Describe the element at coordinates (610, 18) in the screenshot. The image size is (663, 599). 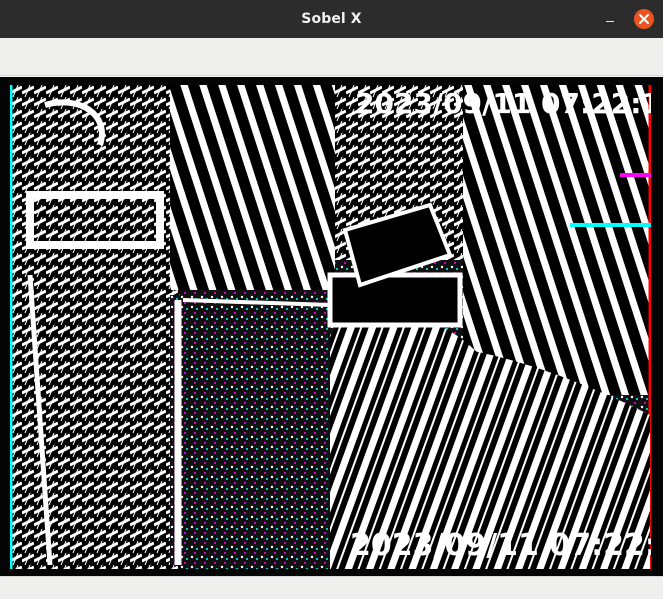
I see `minimize-button` at that location.